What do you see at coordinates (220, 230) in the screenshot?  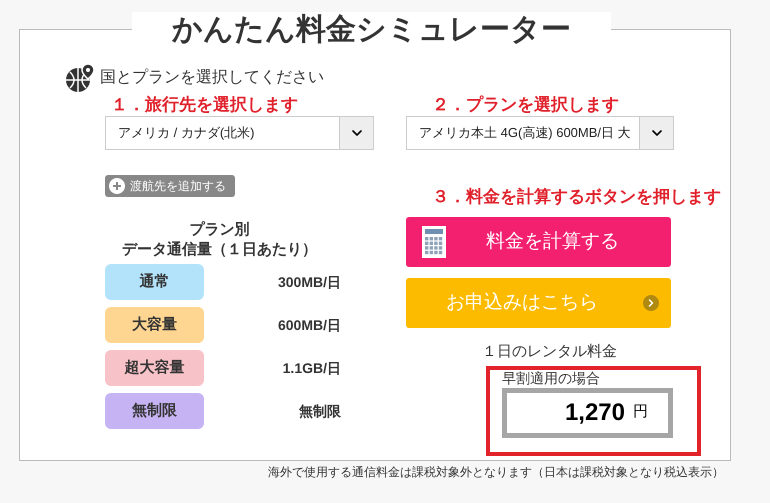 I see `plan-heading: プラン別` at bounding box center [220, 230].